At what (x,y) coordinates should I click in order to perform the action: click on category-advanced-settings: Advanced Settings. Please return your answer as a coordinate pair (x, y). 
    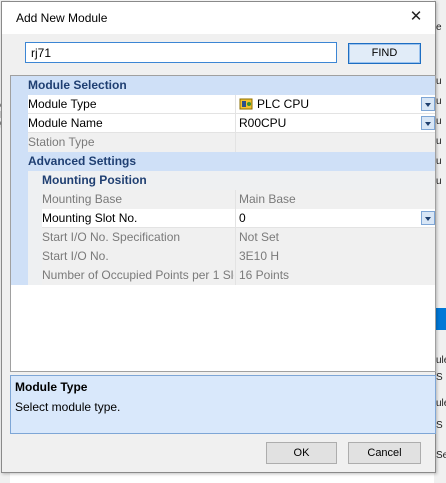
    Looking at the image, I should click on (223, 161).